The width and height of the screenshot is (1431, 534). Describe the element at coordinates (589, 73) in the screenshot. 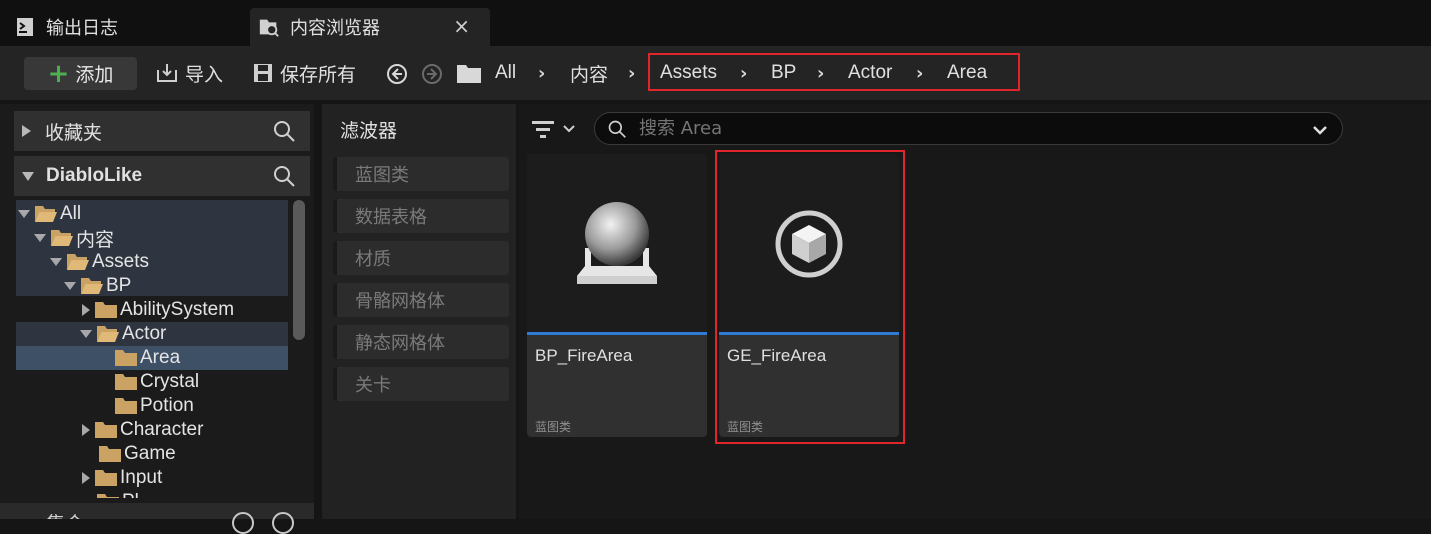

I see `breadcrumb-content: 内容` at that location.